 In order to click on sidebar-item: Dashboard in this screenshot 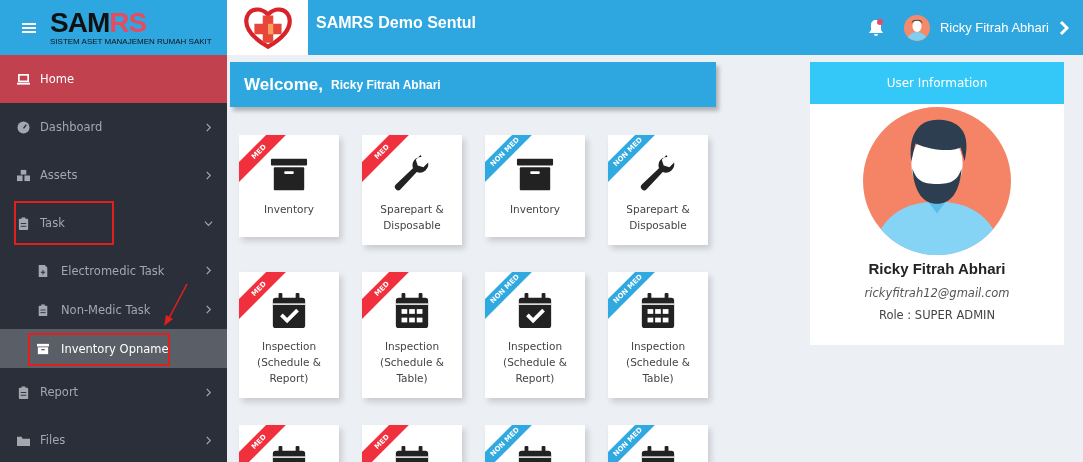, I will do `click(113, 127)`.